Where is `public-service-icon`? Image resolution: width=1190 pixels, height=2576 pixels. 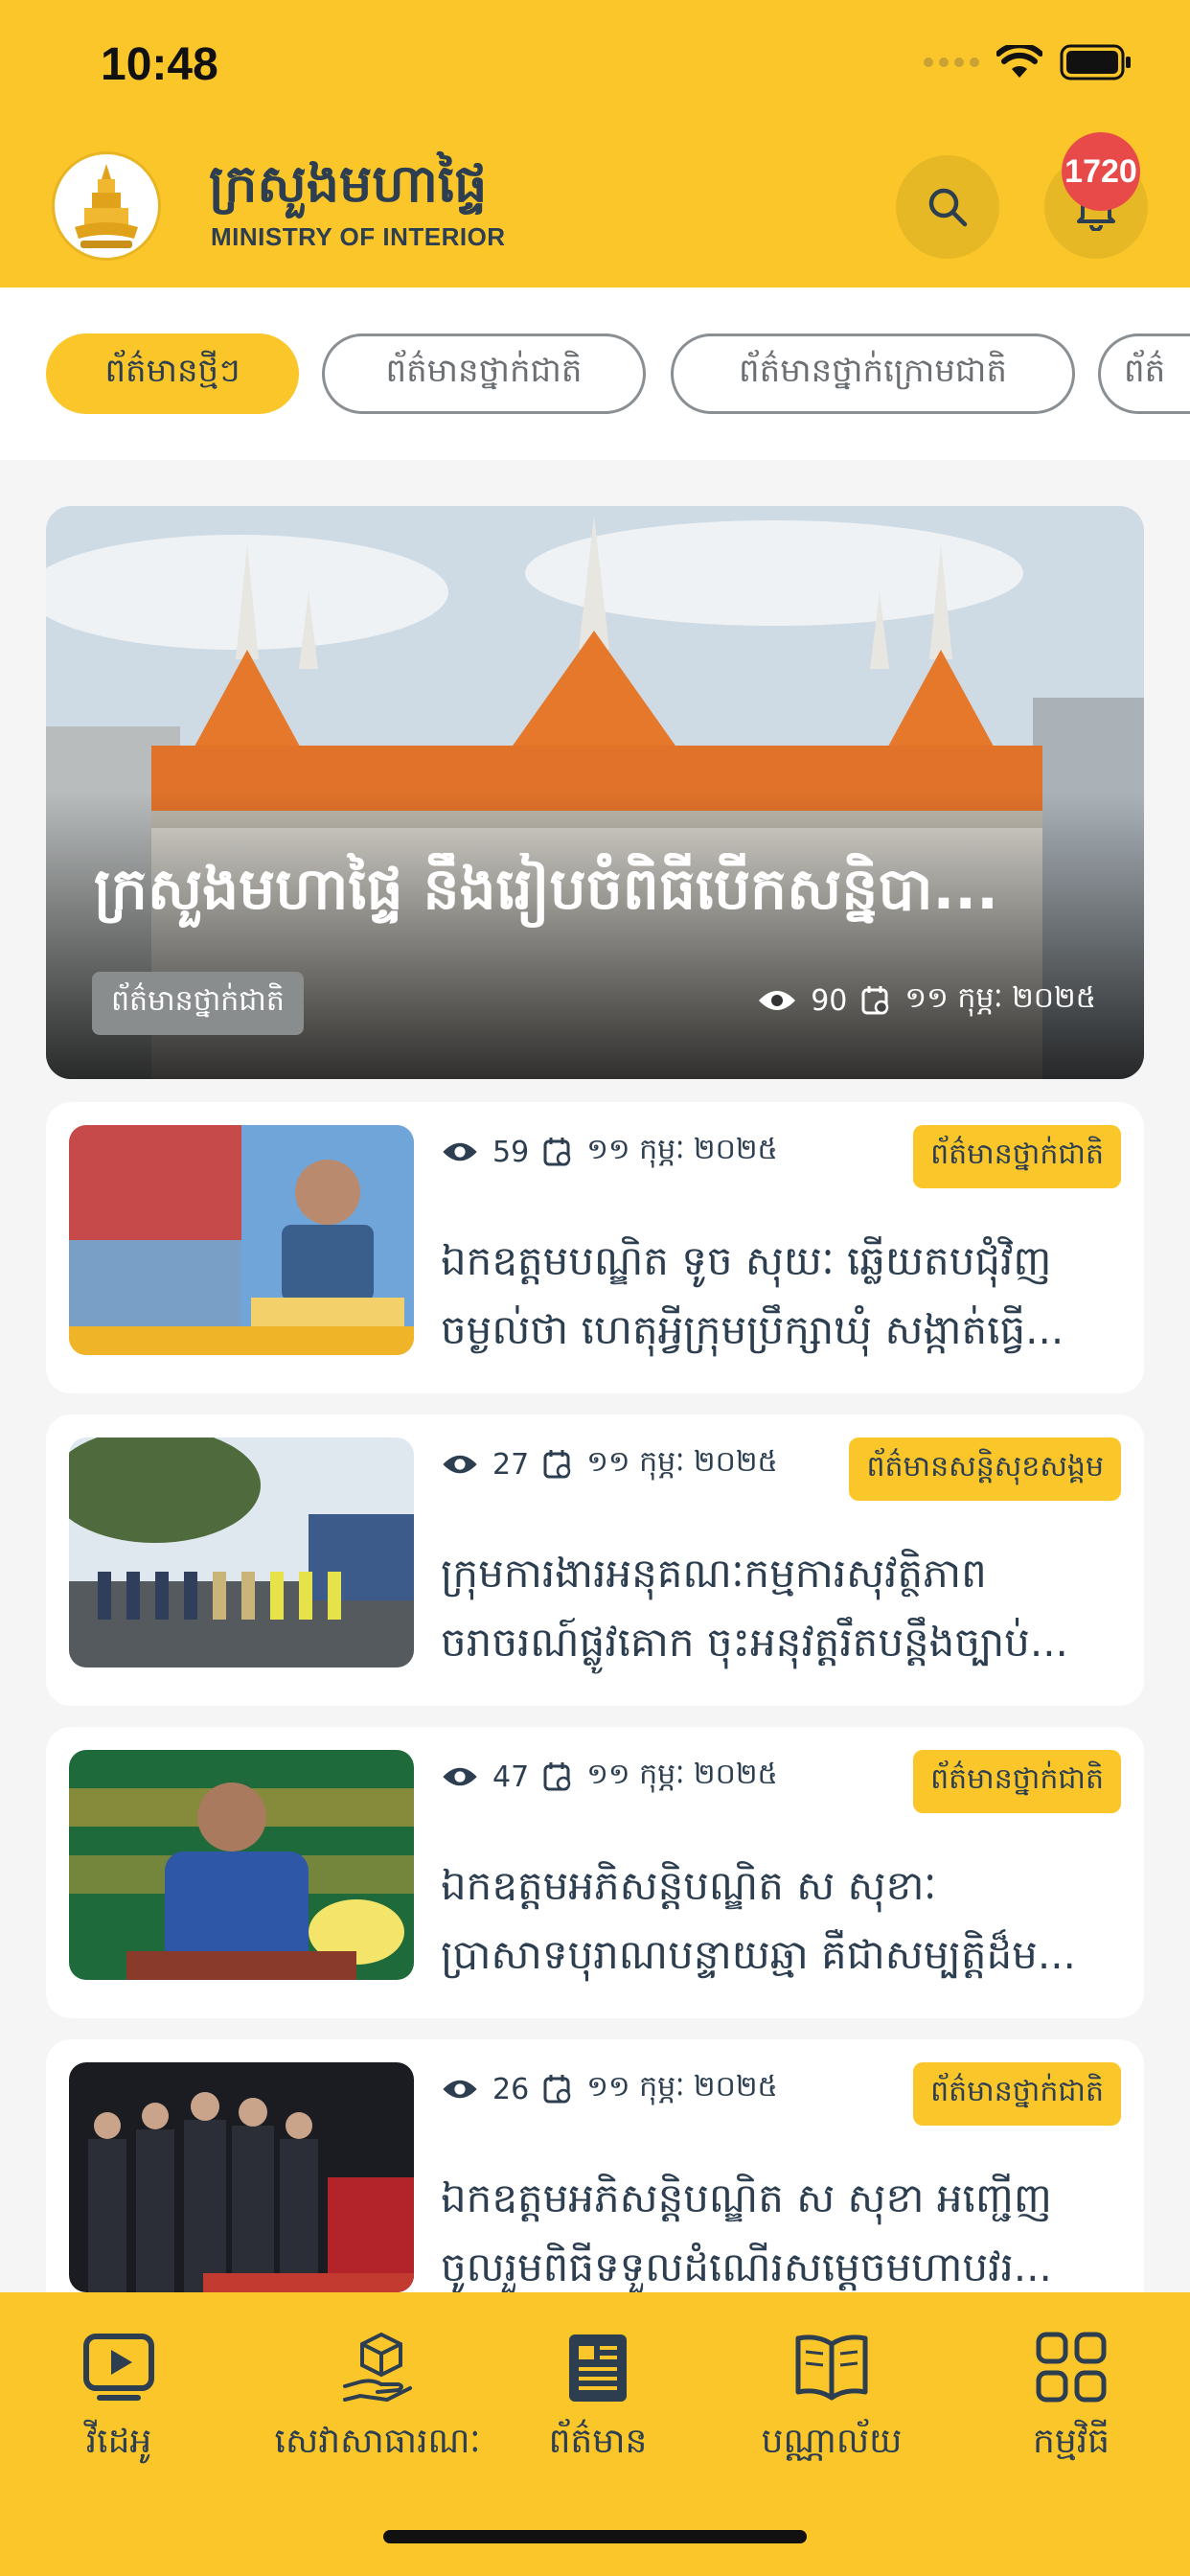 public-service-icon is located at coordinates (378, 2367).